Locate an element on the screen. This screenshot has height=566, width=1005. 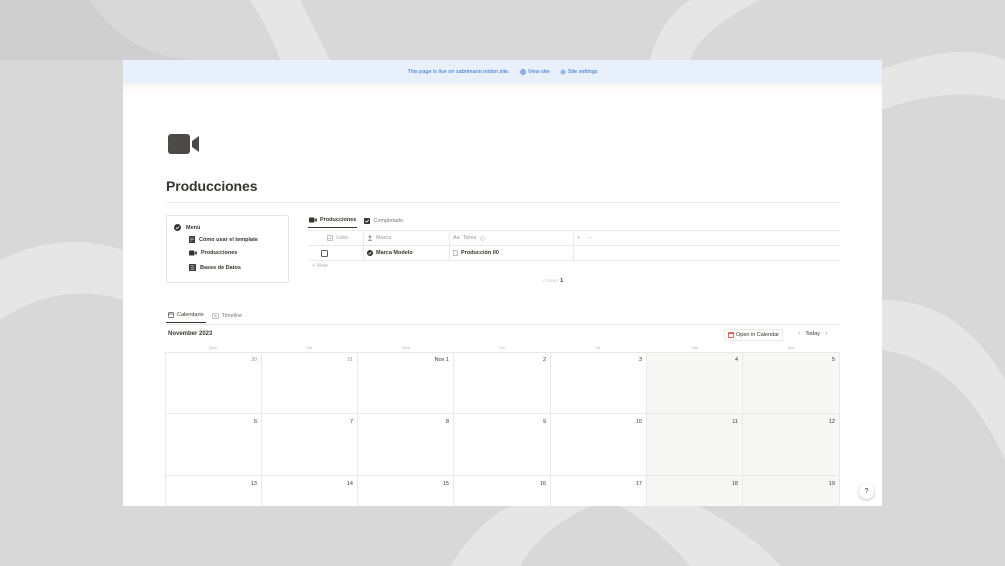
add-property-button: + ··· is located at coordinates (603, 238).